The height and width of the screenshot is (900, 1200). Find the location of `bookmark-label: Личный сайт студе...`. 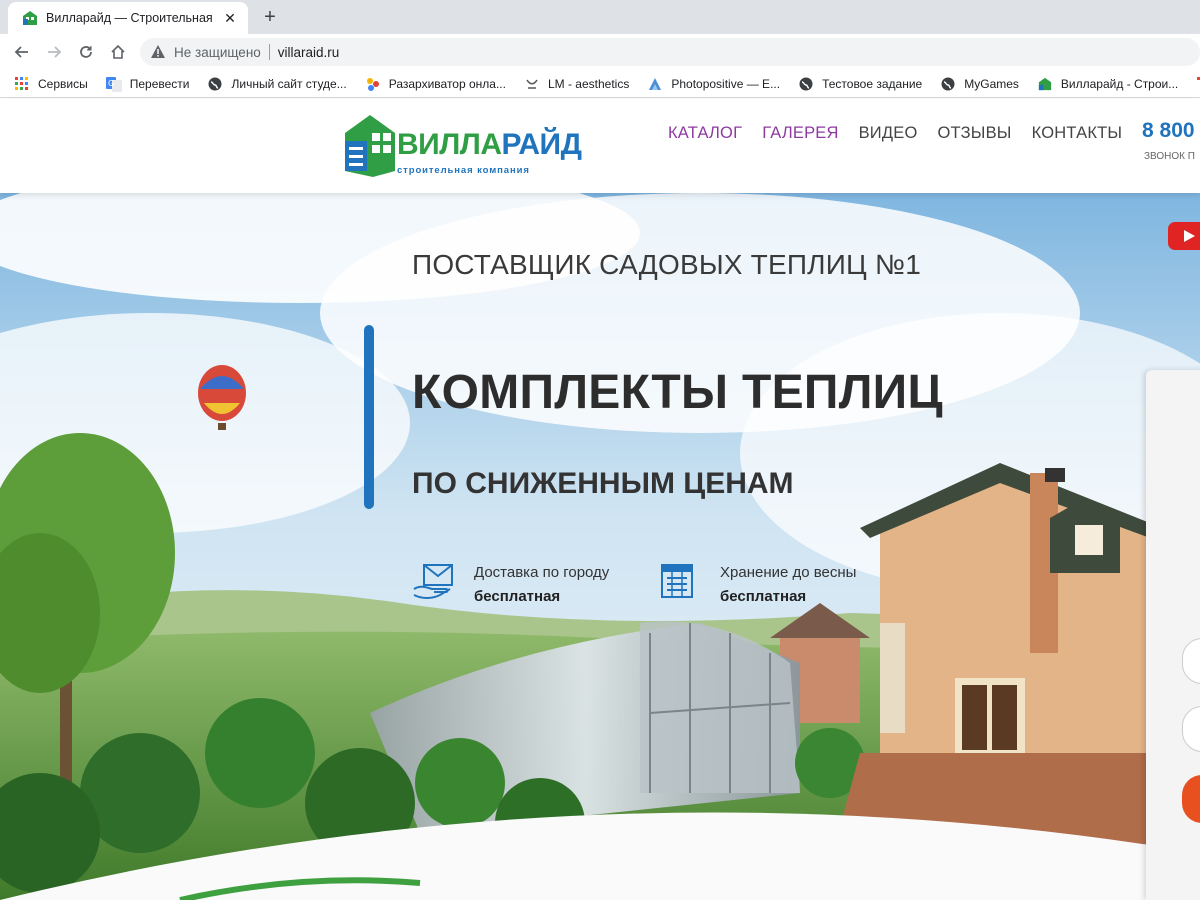

bookmark-label: Личный сайт студе... is located at coordinates (289, 83).